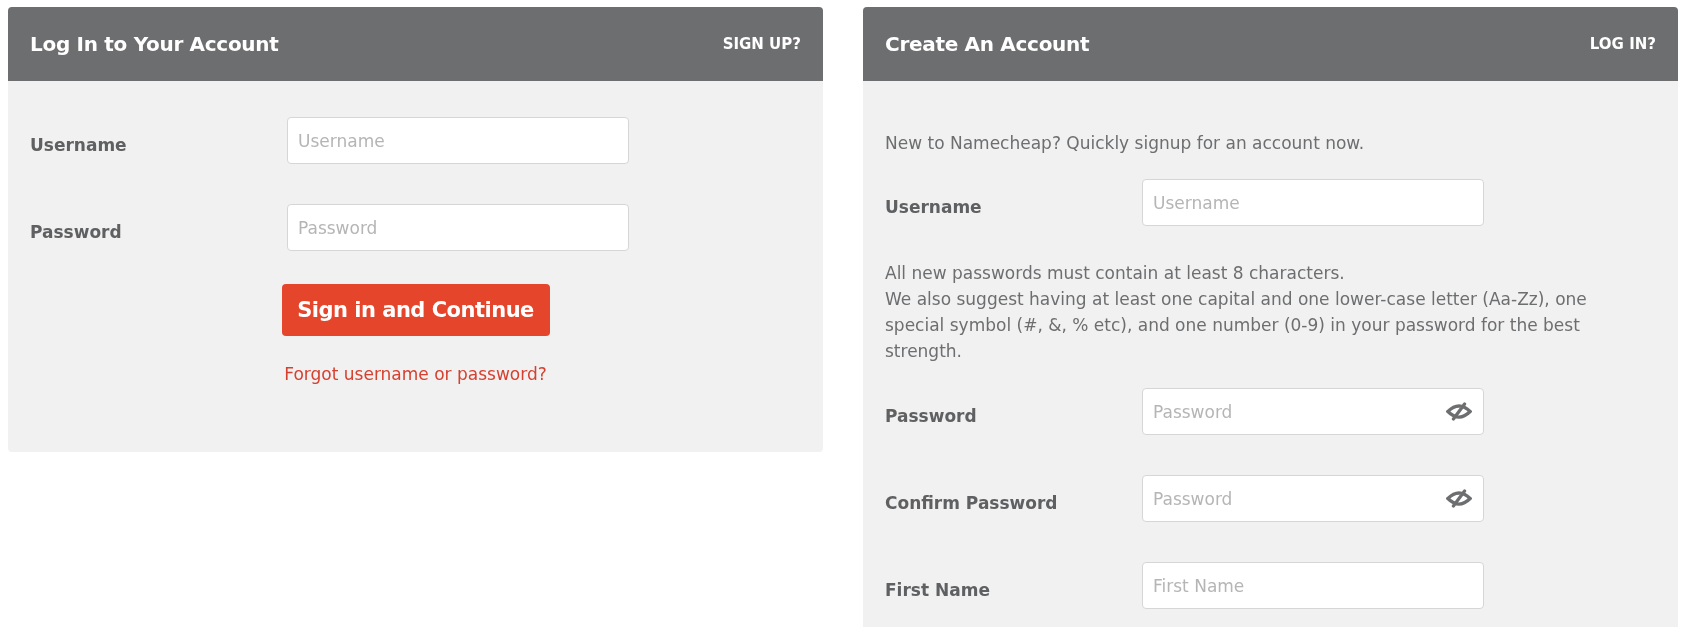 This screenshot has height=627, width=1690. Describe the element at coordinates (154, 44) in the screenshot. I see `panel-title: Log In to Your Account` at that location.